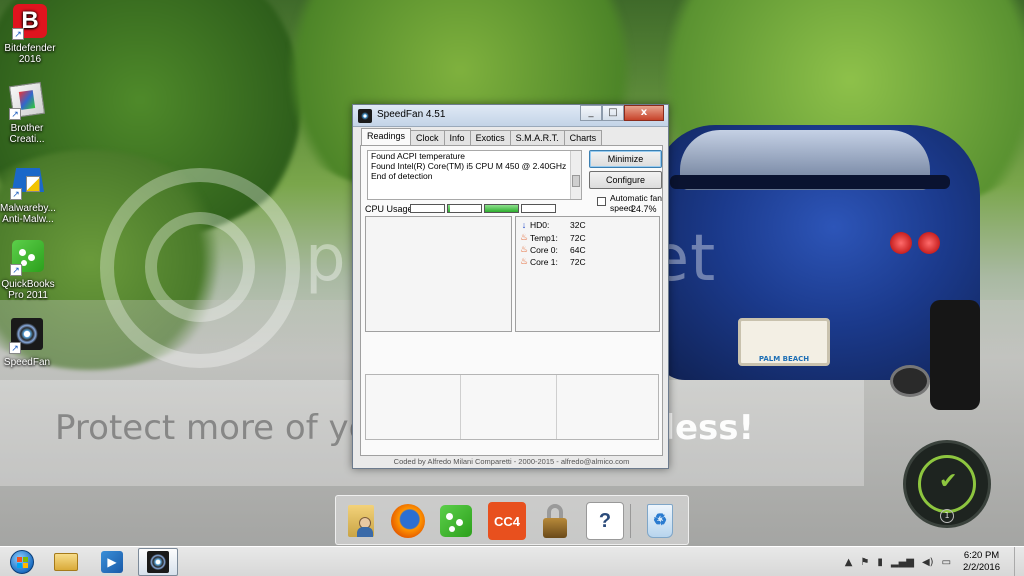 This screenshot has height=576, width=1024. Describe the element at coordinates (630, 521) in the screenshot. I see `dock-separator` at that location.